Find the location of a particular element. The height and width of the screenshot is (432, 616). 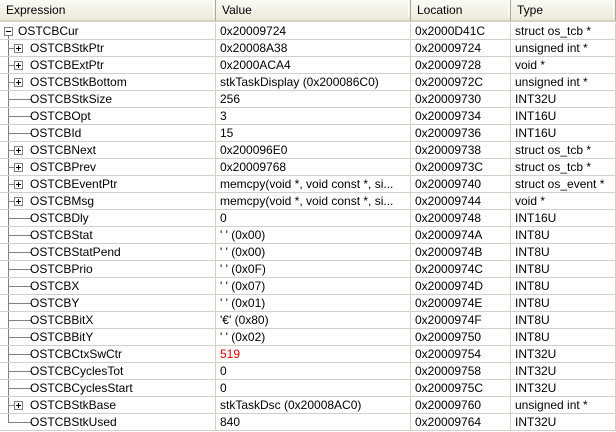

value-cell: 15 is located at coordinates (313, 133).